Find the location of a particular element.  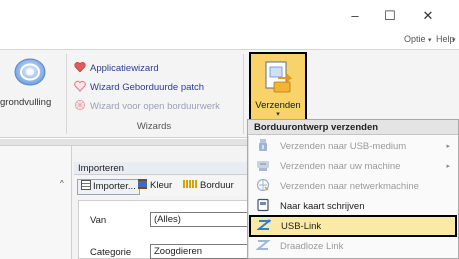

categorie-label: Categorie is located at coordinates (111, 252).